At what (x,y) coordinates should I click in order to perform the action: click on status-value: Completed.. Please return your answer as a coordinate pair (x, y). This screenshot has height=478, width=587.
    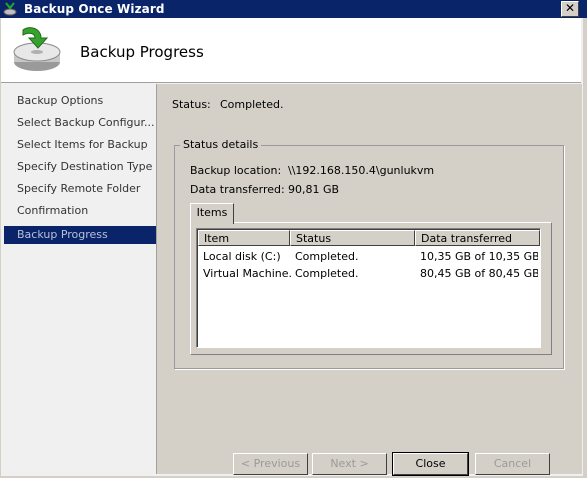
    Looking at the image, I should click on (252, 104).